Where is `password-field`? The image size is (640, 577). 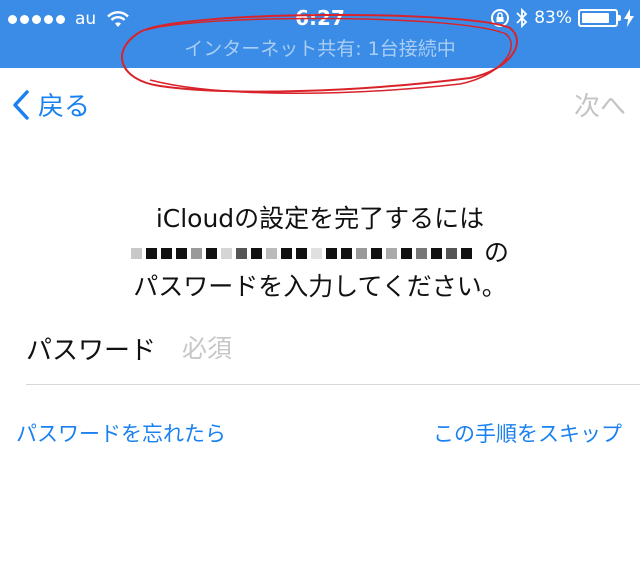
password-field is located at coordinates (382, 348).